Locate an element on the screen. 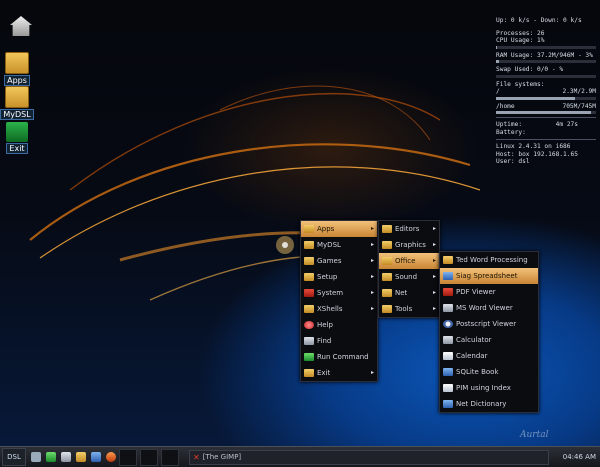 The height and width of the screenshot is (467, 600). menu-item-siag: Siag Spreadsheet is located at coordinates (489, 276).